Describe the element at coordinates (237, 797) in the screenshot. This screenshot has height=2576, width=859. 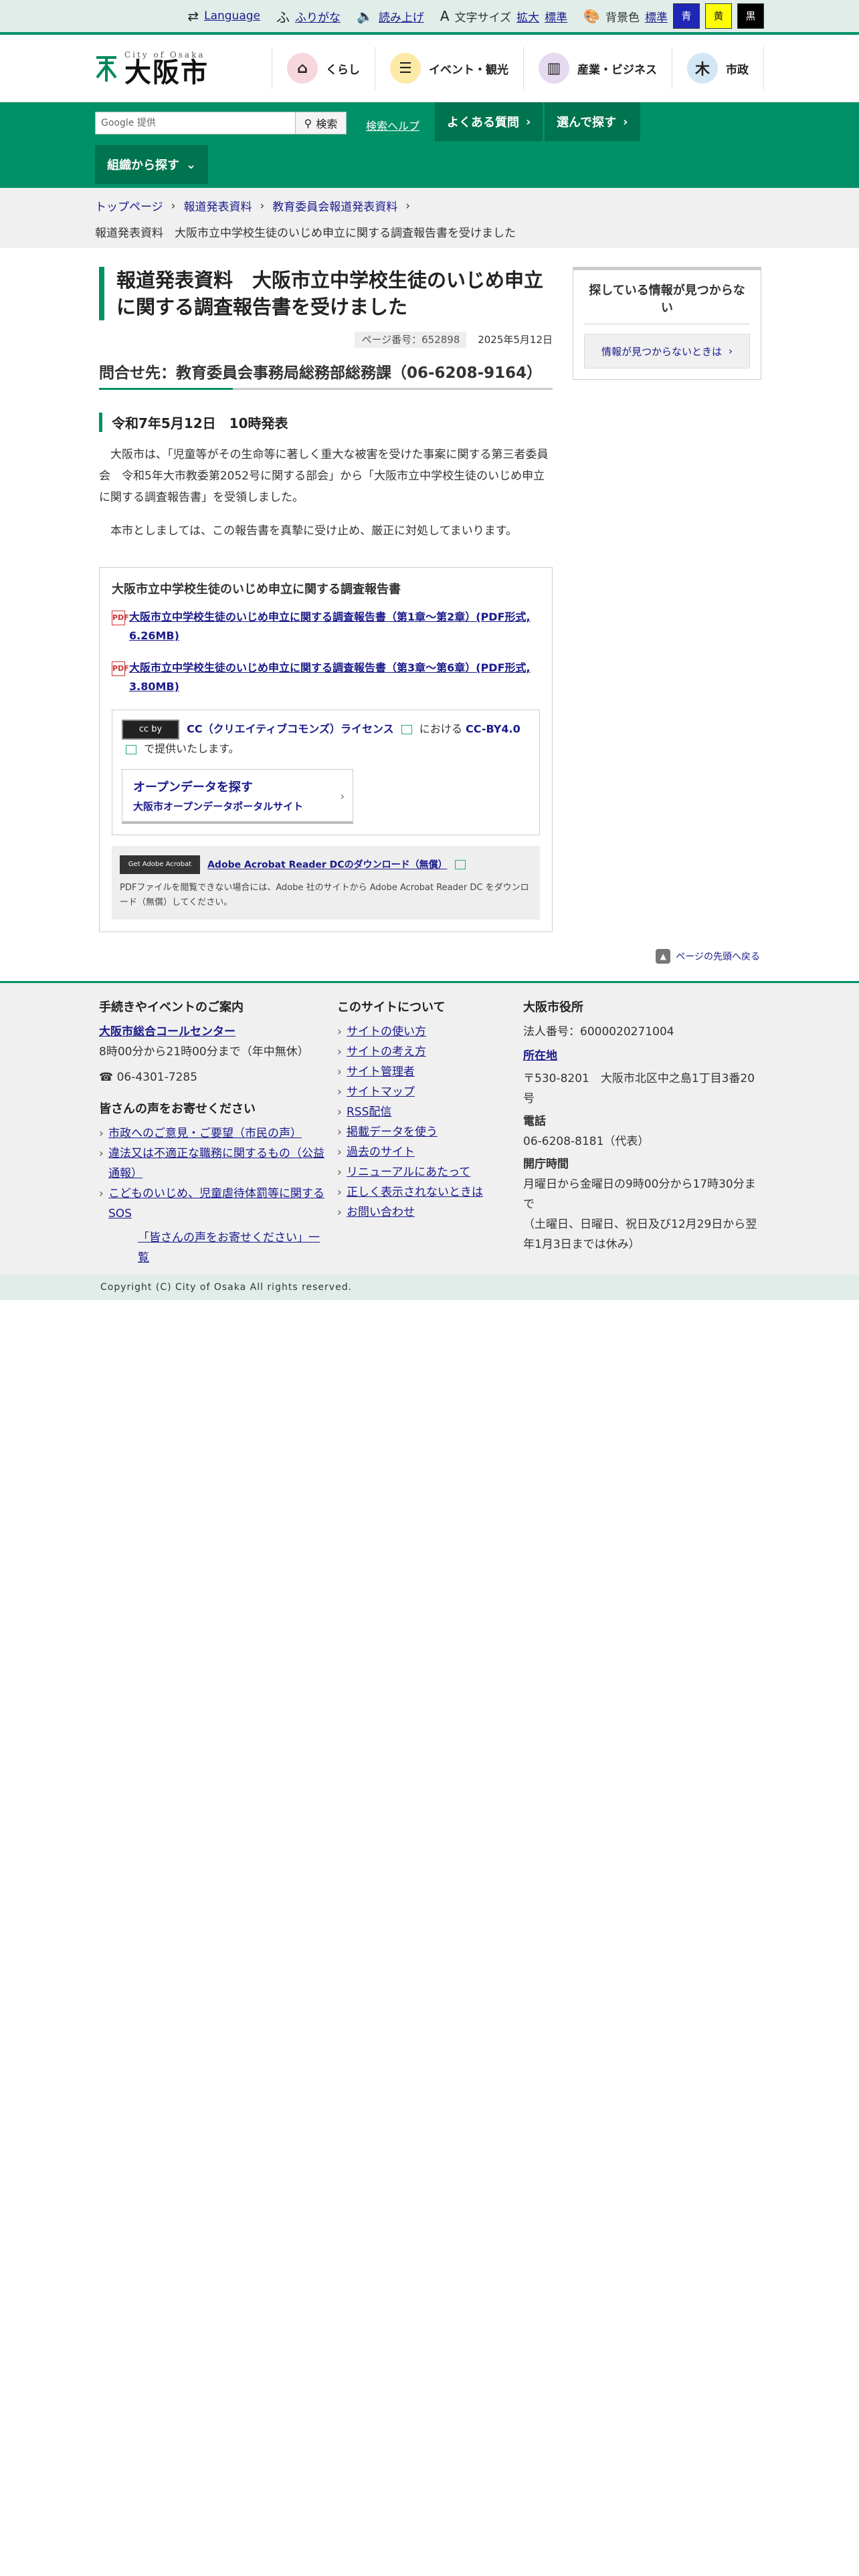
I see `open-data-button: オープンデータを探す 大阪市オープンデータポータルサイト ›` at that location.